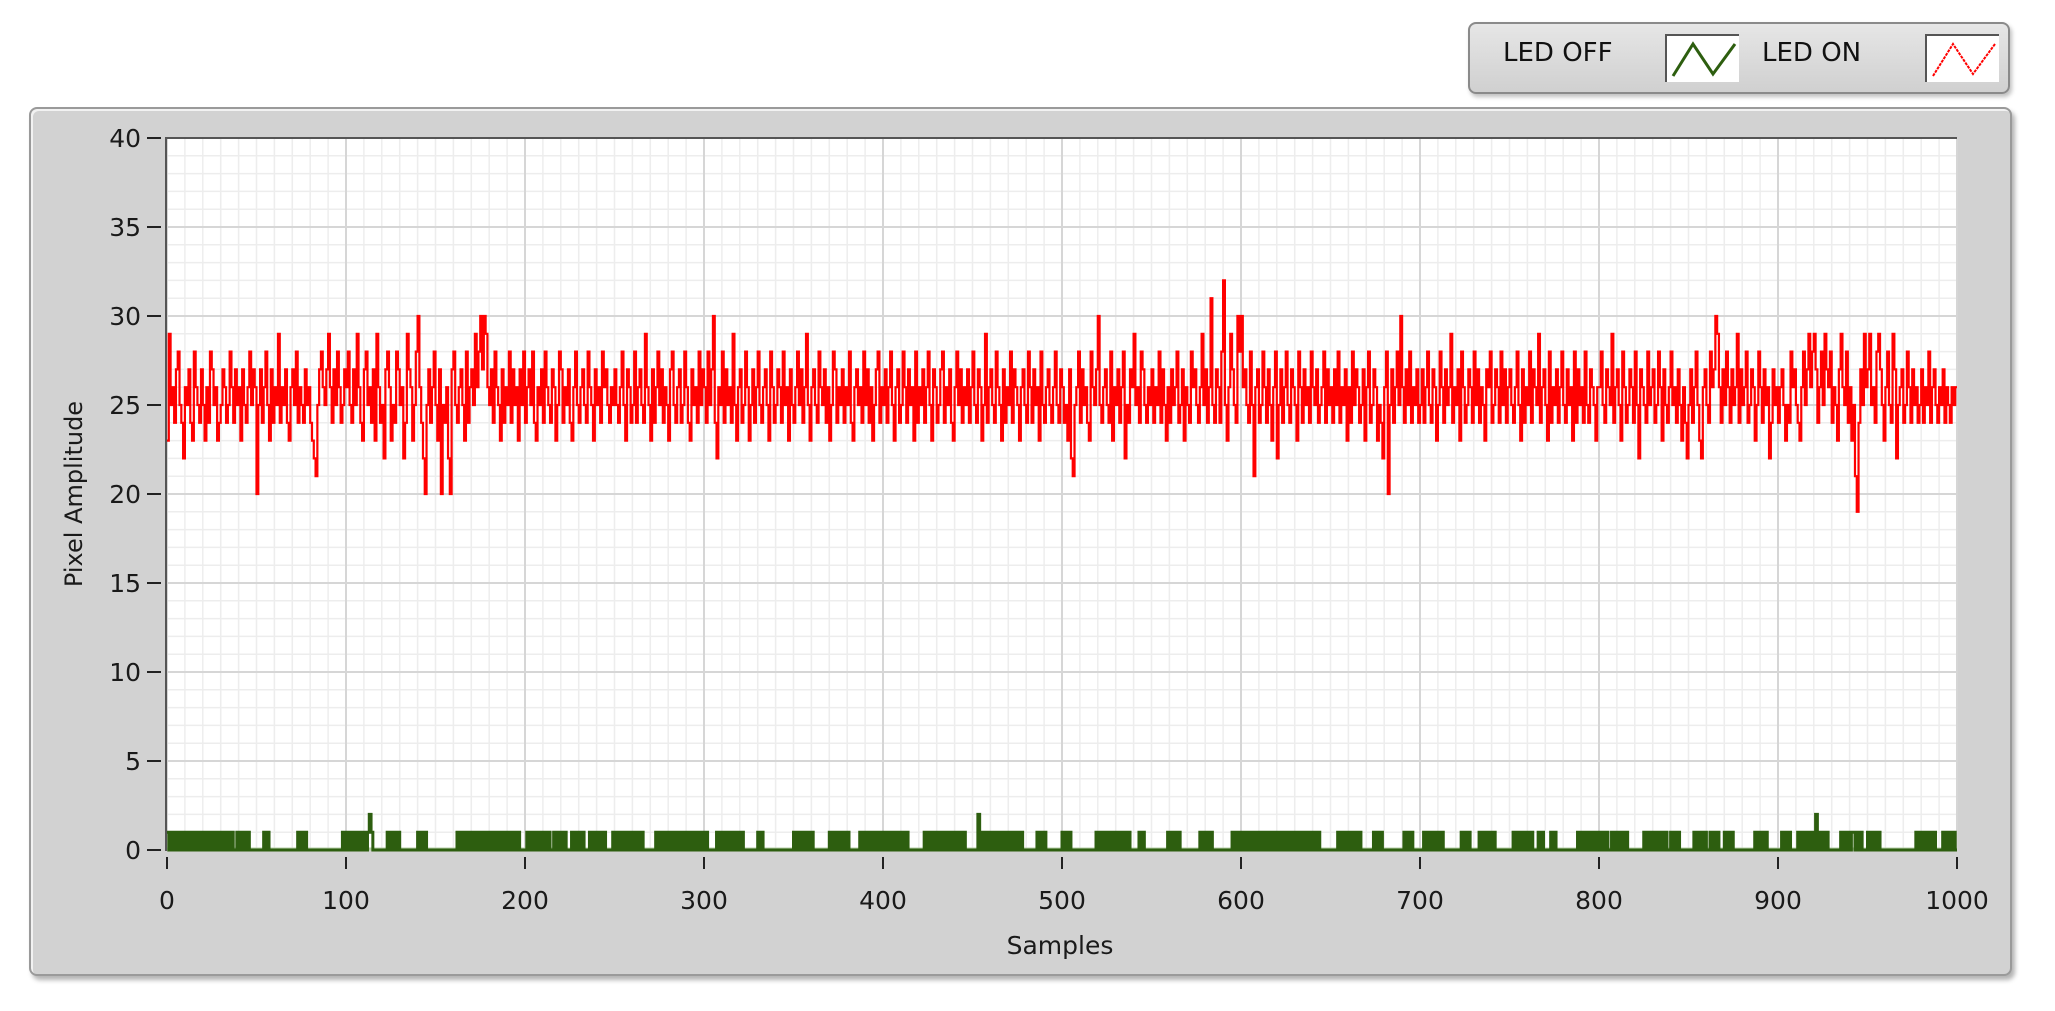  Describe the element at coordinates (125, 583) in the screenshot. I see `y-tick-label: 15` at that location.